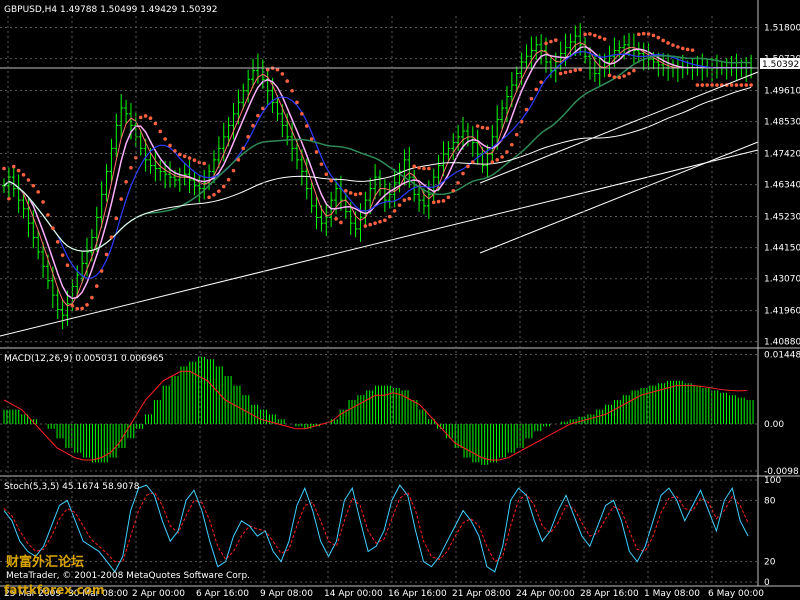  Describe the element at coordinates (782, 249) in the screenshot. I see `price-tick-label: 1.44150` at that location.